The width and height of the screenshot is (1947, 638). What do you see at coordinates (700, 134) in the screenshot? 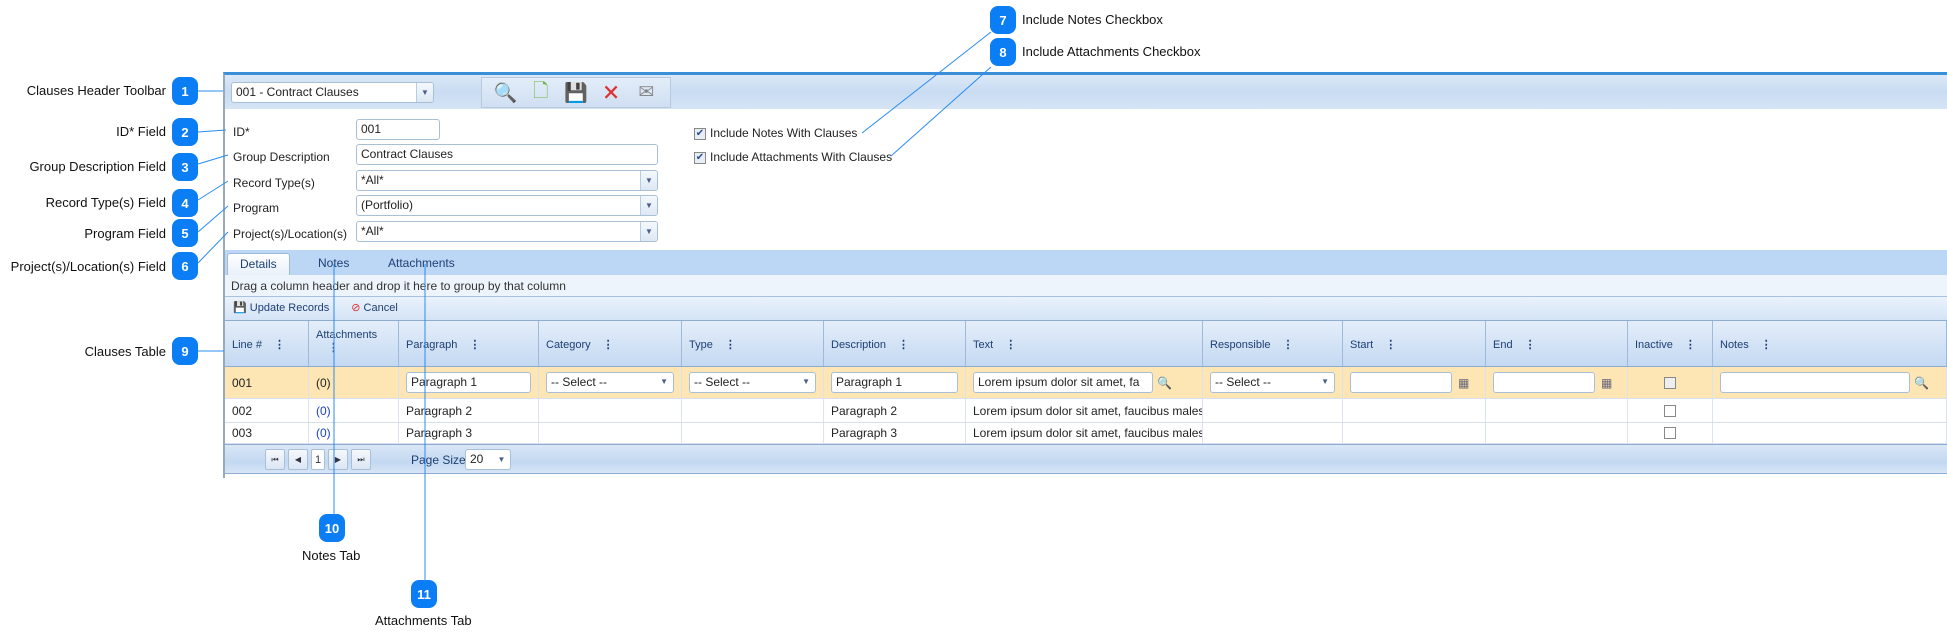
I see `include-notes-checkbox: ✔` at bounding box center [700, 134].